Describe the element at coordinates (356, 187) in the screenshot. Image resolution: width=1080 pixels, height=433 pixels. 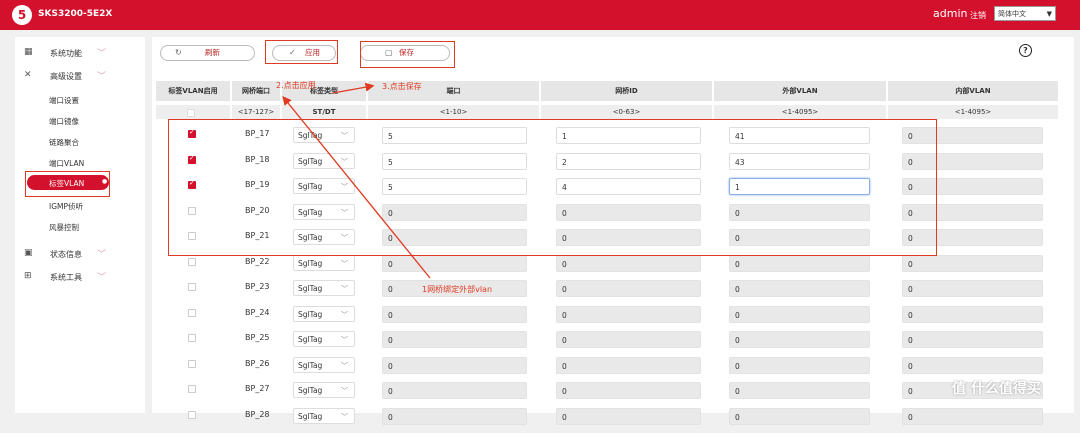
I see `arrow-to-apply` at that location.